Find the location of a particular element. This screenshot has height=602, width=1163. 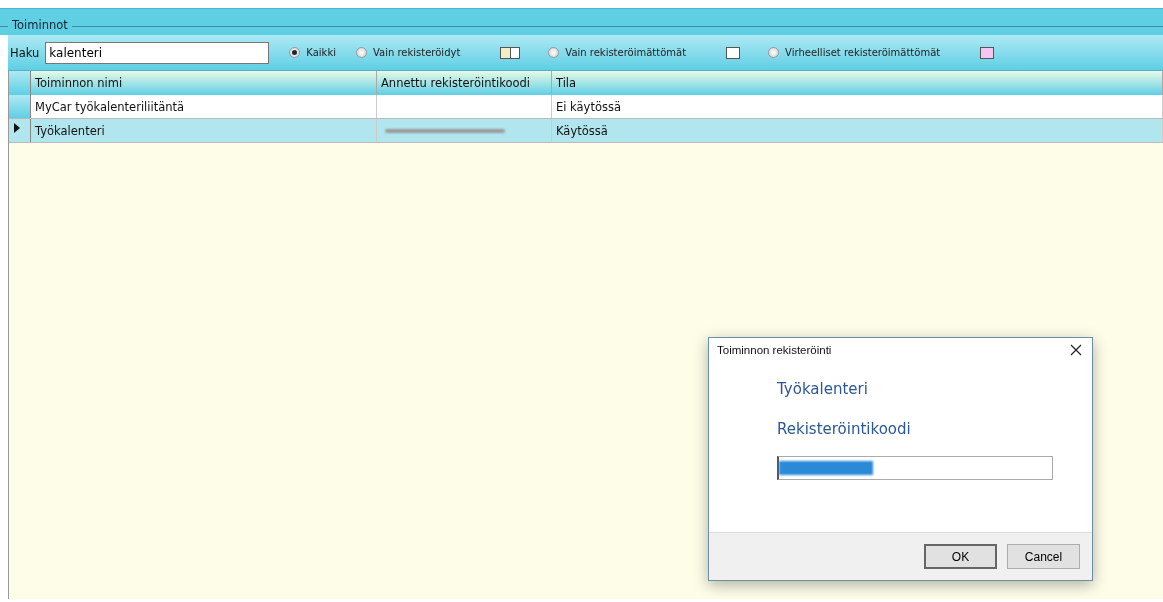

ok-button: OK is located at coordinates (960, 556).